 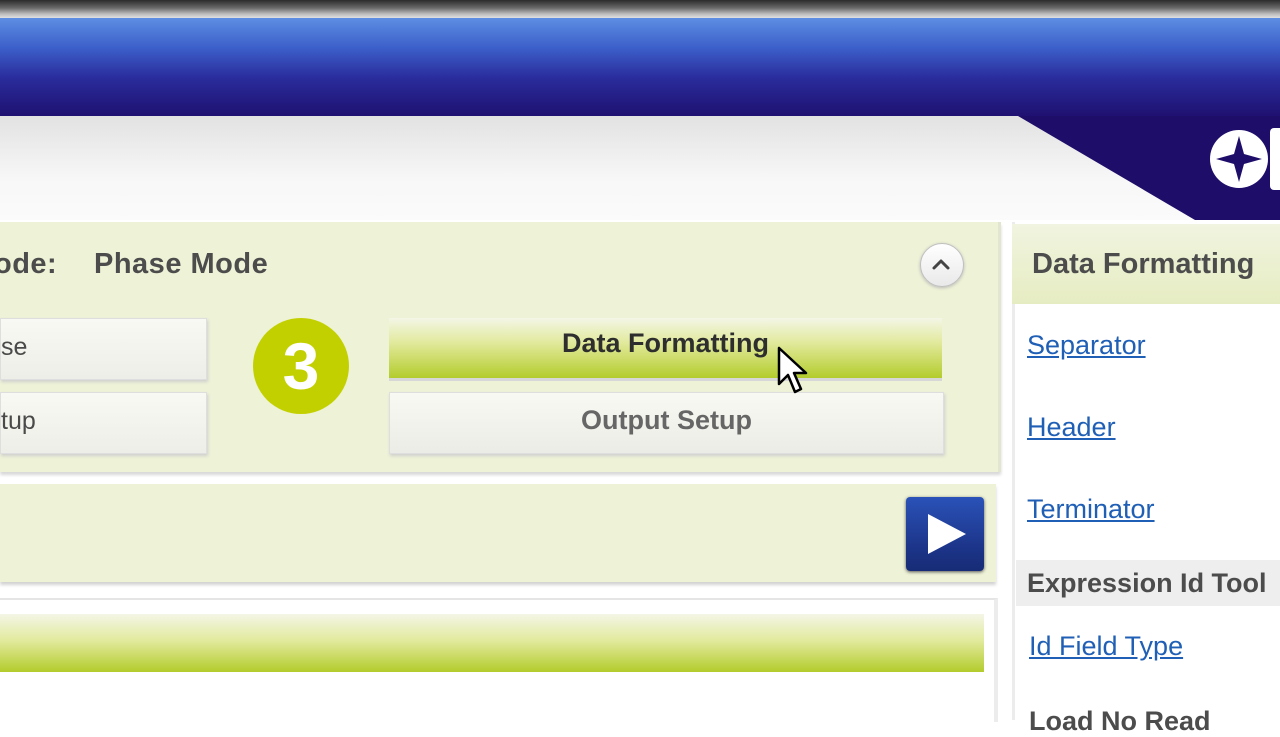 What do you see at coordinates (1106, 646) in the screenshot?
I see `id-field-type-link: Id Field Type` at bounding box center [1106, 646].